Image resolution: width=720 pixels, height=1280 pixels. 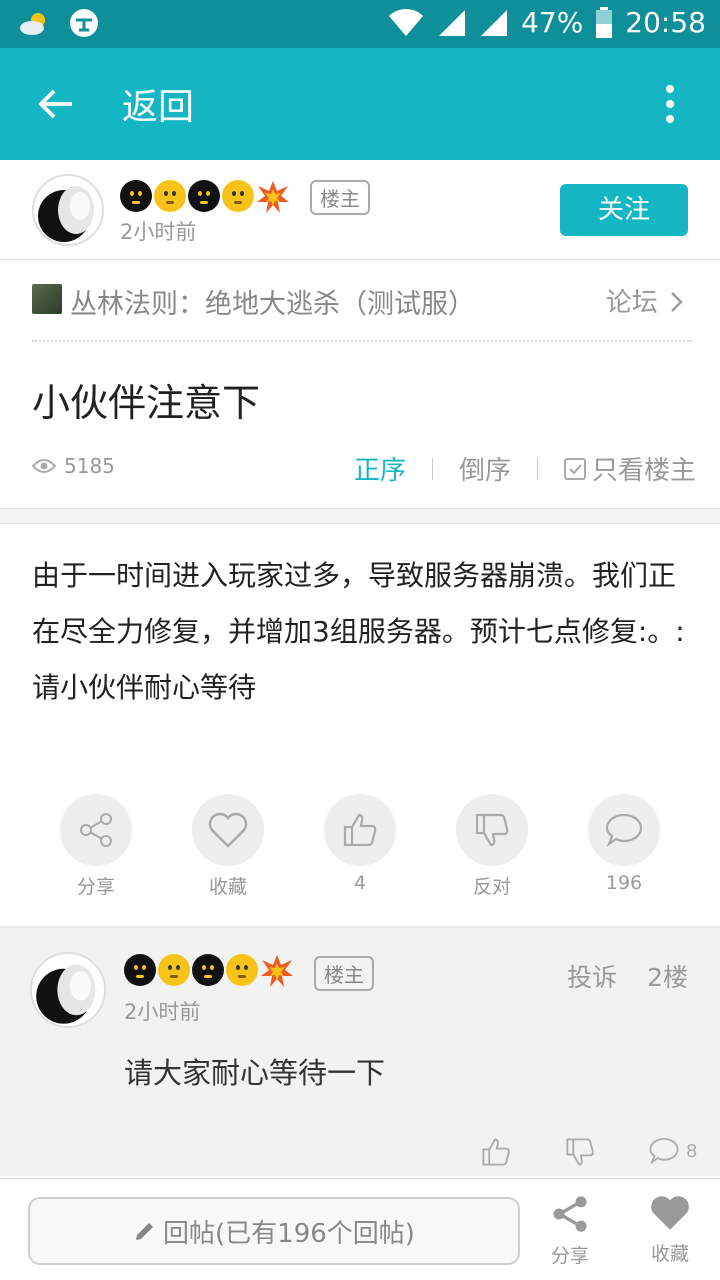 I want to click on wifi-icon, so click(x=406, y=22).